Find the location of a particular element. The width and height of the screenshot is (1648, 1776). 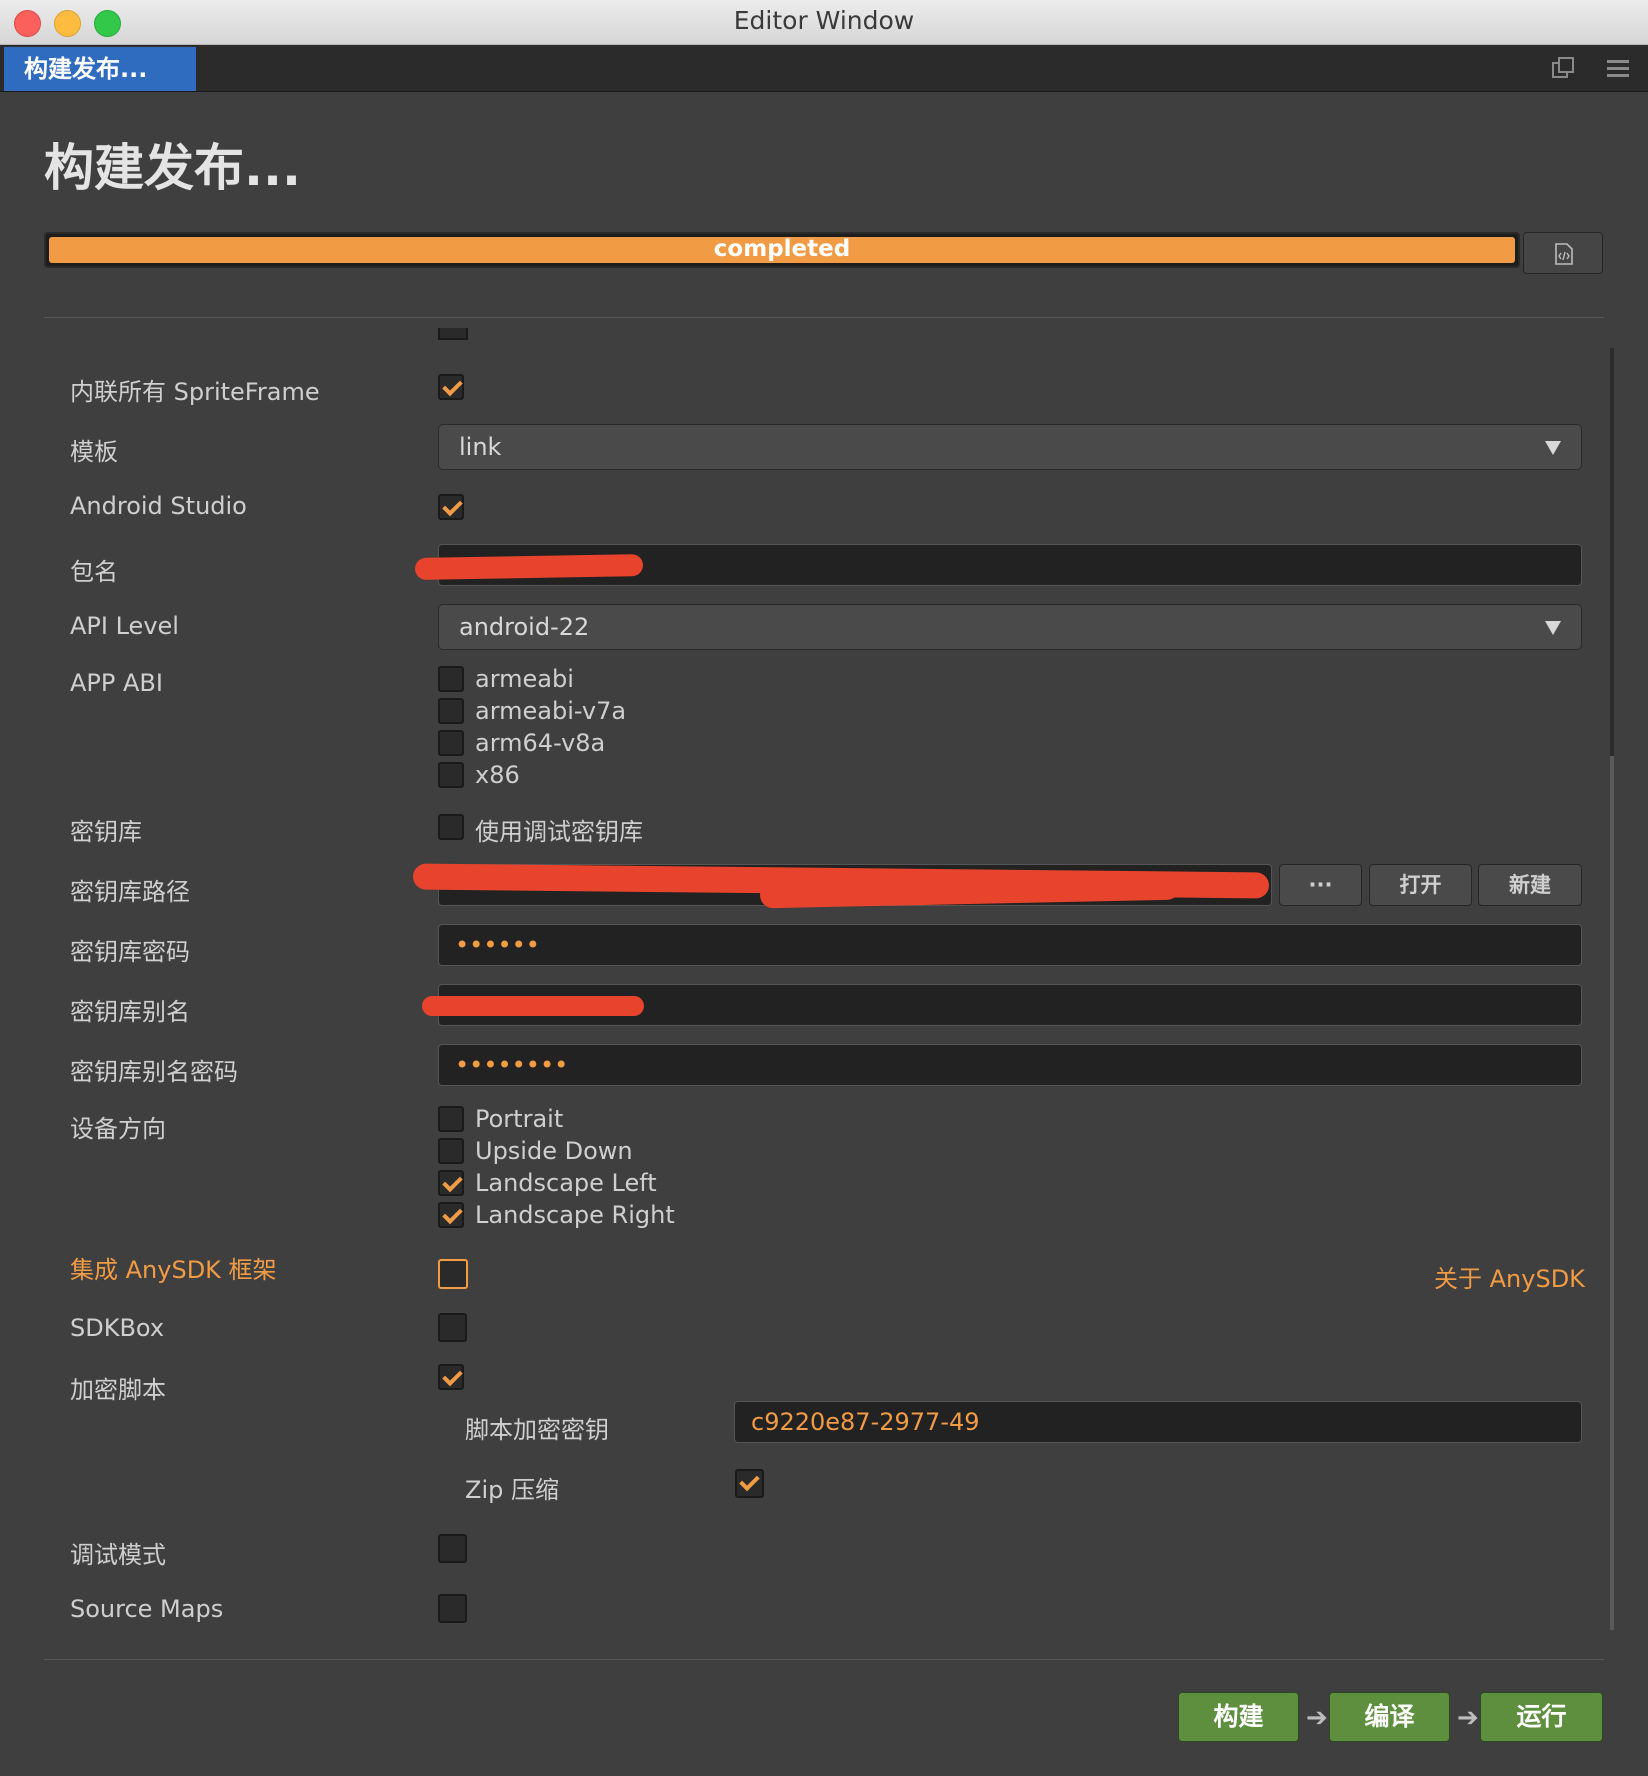

api-level-select: android-22 is located at coordinates (1010, 627).